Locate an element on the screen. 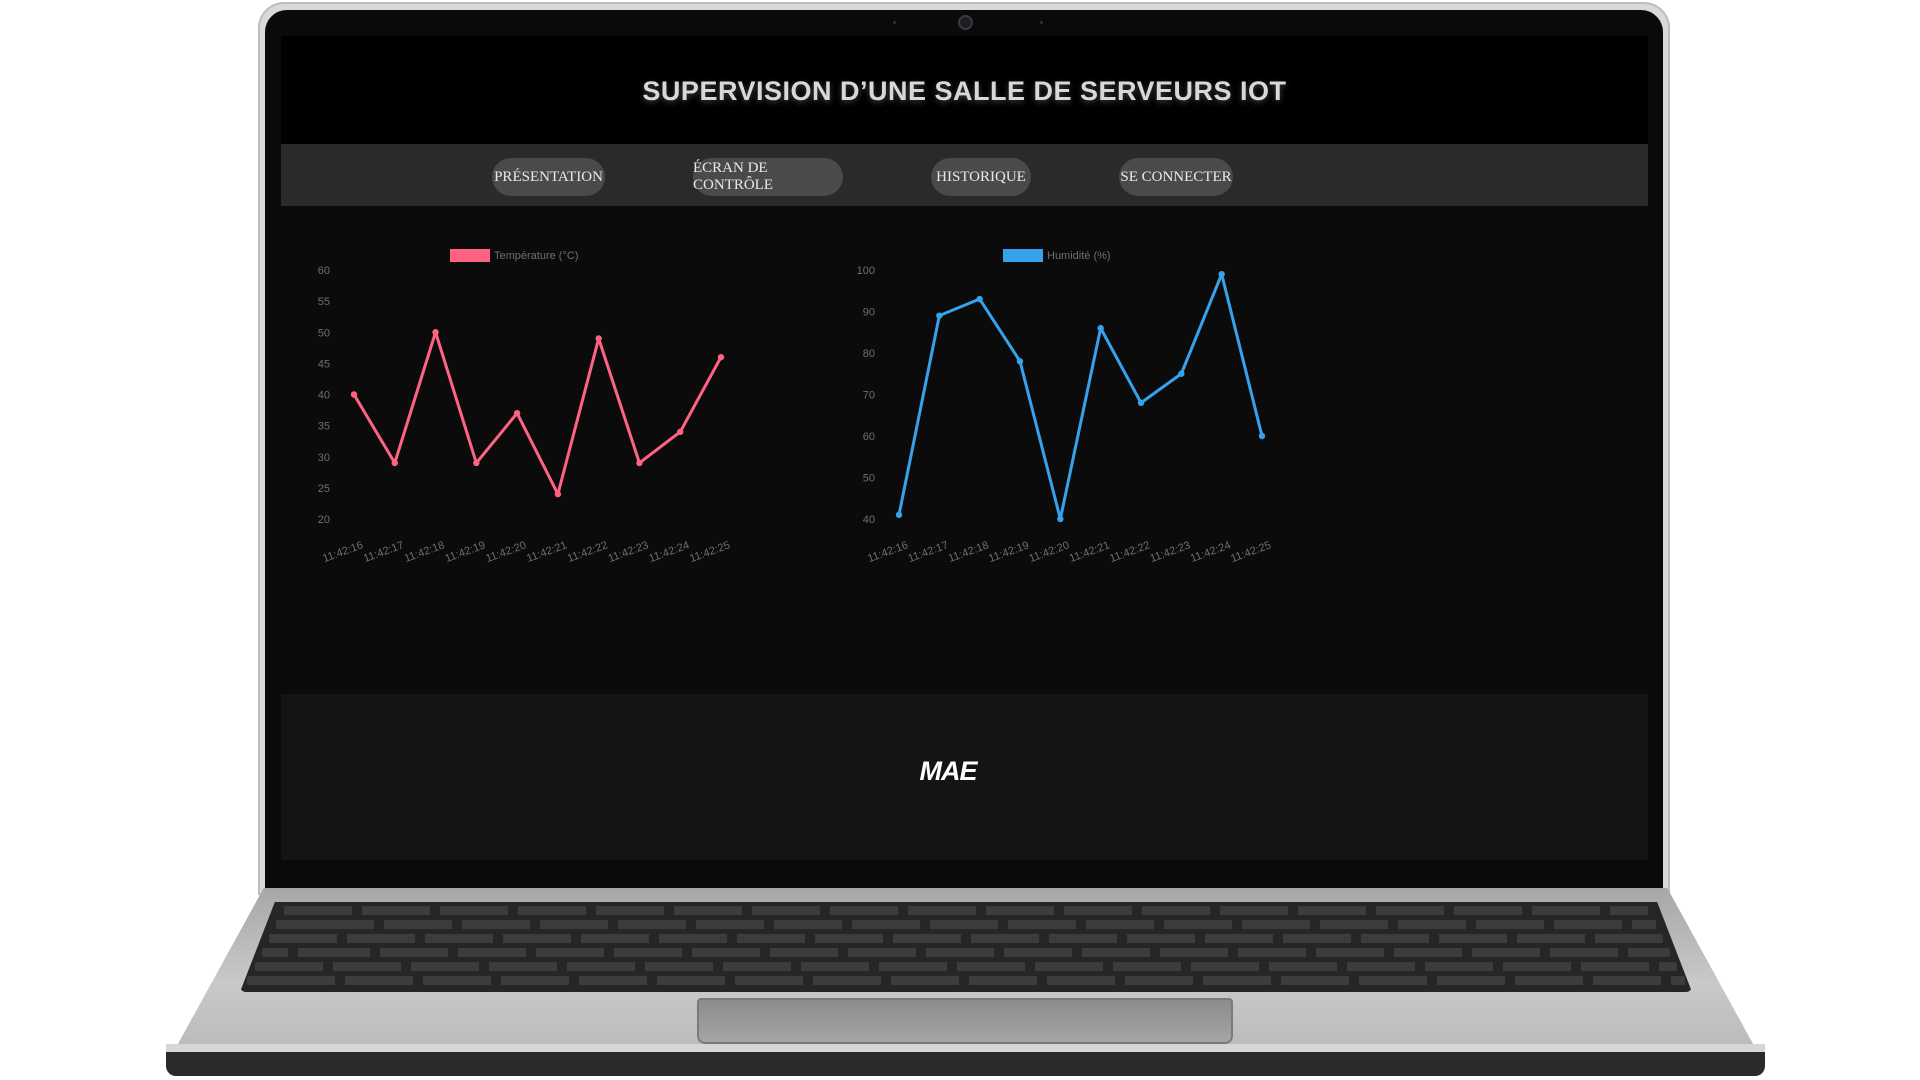 This screenshot has width=1920, height=1080. legend-label: Humidité (%) is located at coordinates (1079, 256).